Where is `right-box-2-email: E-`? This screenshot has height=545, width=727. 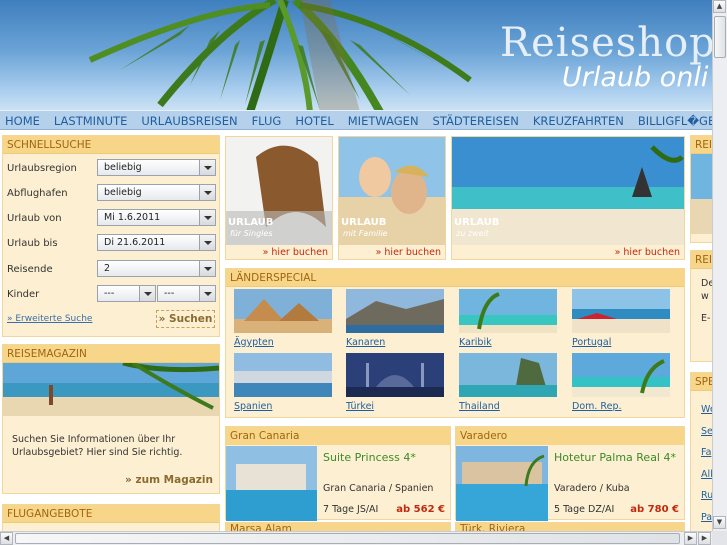
right-box-2-email: E- is located at coordinates (706, 318).